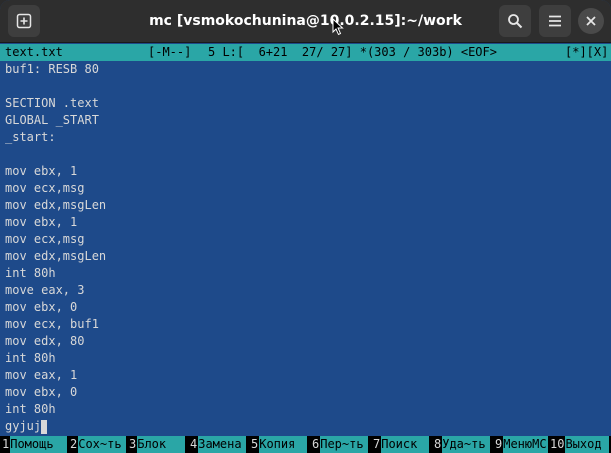 This screenshot has height=453, width=611. Describe the element at coordinates (466, 444) in the screenshot. I see `fkey-label: Уда~ть` at that location.